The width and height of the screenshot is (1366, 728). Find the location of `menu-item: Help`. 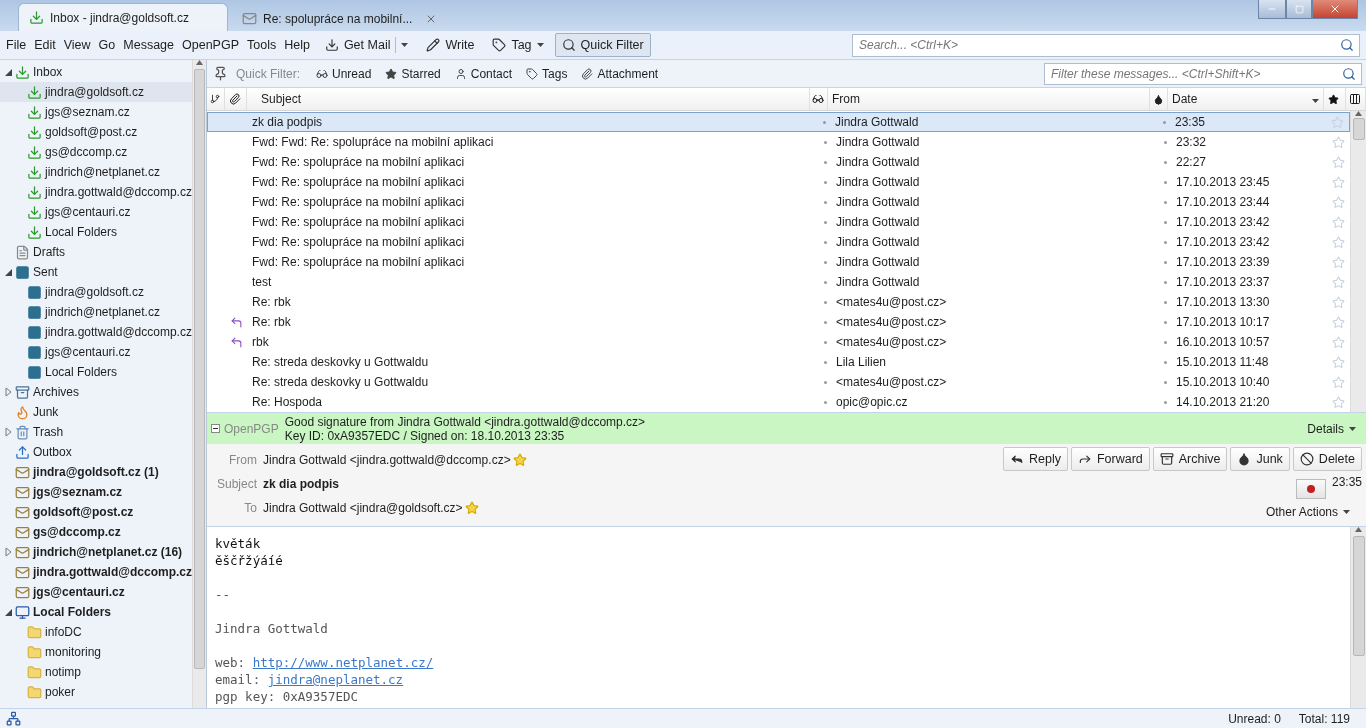

menu-item: Help is located at coordinates (297, 45).